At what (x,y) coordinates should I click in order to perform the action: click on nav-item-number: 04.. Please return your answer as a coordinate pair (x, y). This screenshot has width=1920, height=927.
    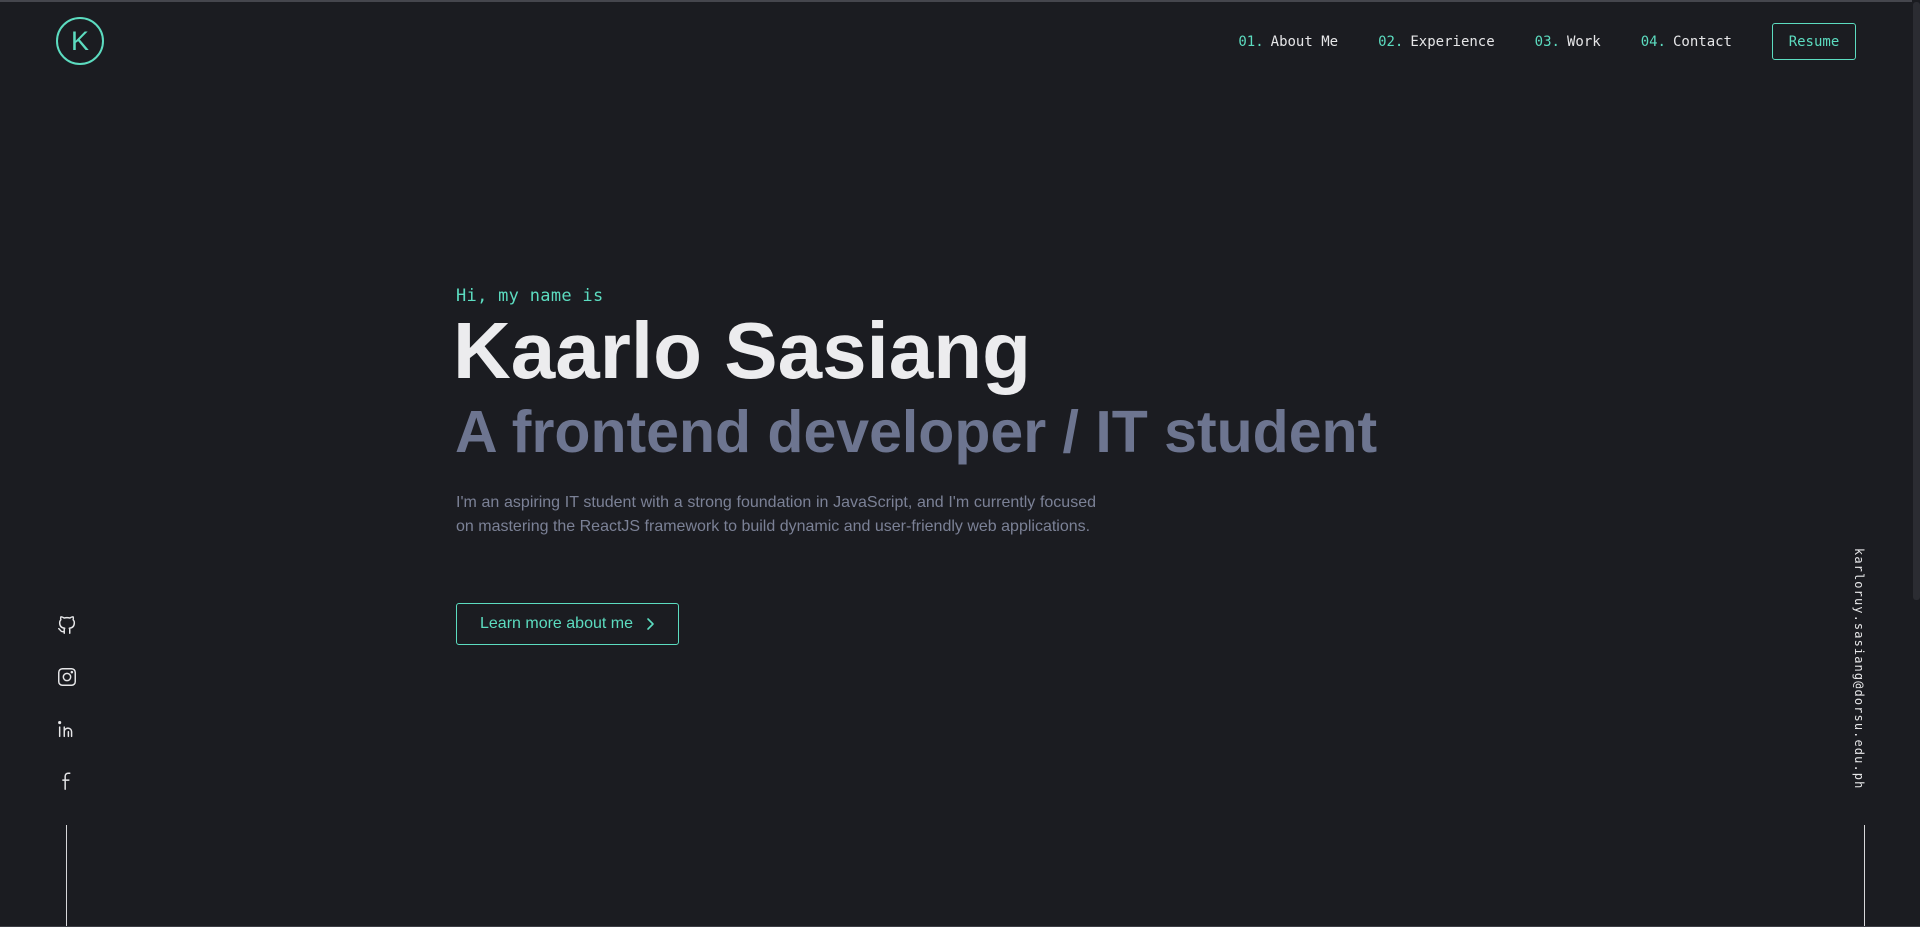
    Looking at the image, I should click on (1653, 41).